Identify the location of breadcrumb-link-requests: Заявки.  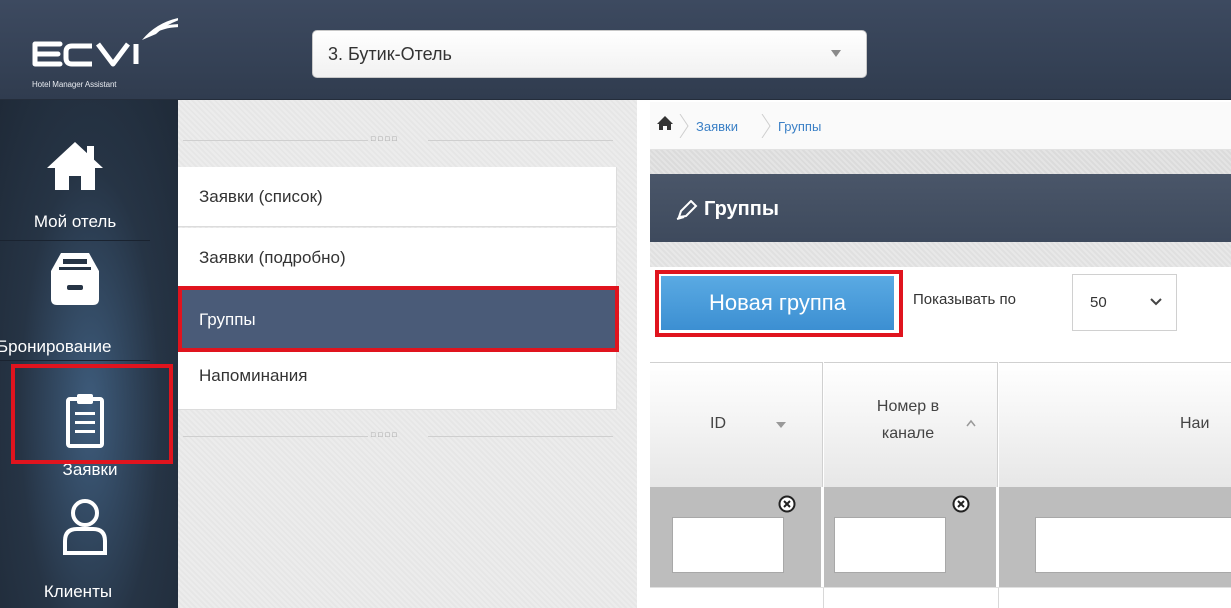
(717, 126).